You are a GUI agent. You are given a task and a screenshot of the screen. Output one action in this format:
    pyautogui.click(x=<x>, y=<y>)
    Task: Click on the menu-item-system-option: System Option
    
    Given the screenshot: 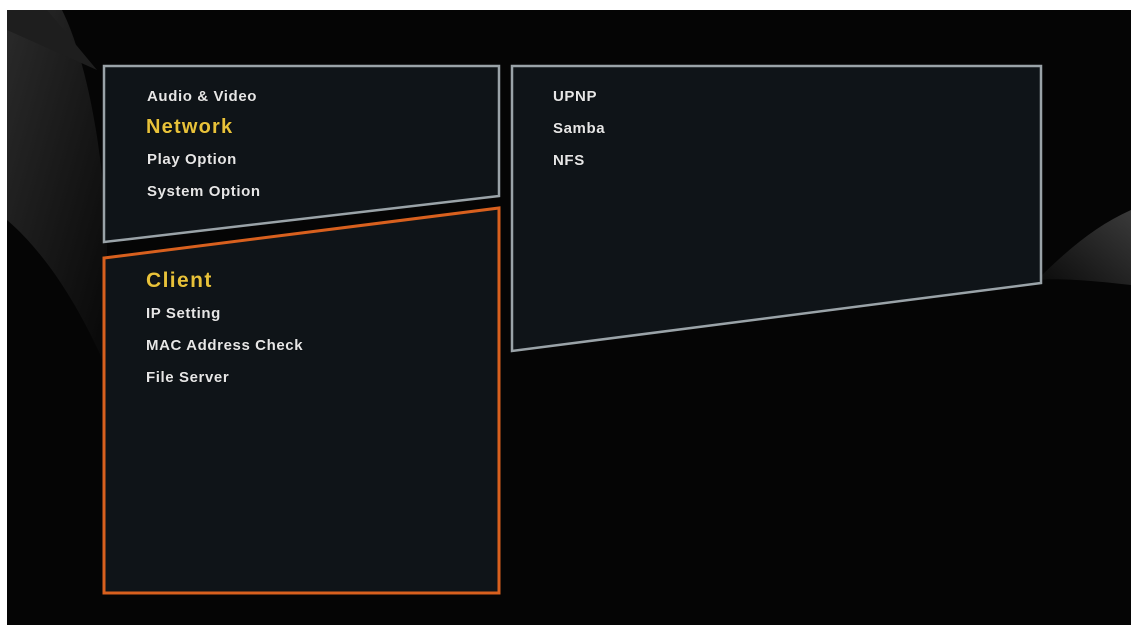 What is the action you would take?
    pyautogui.click(x=204, y=191)
    